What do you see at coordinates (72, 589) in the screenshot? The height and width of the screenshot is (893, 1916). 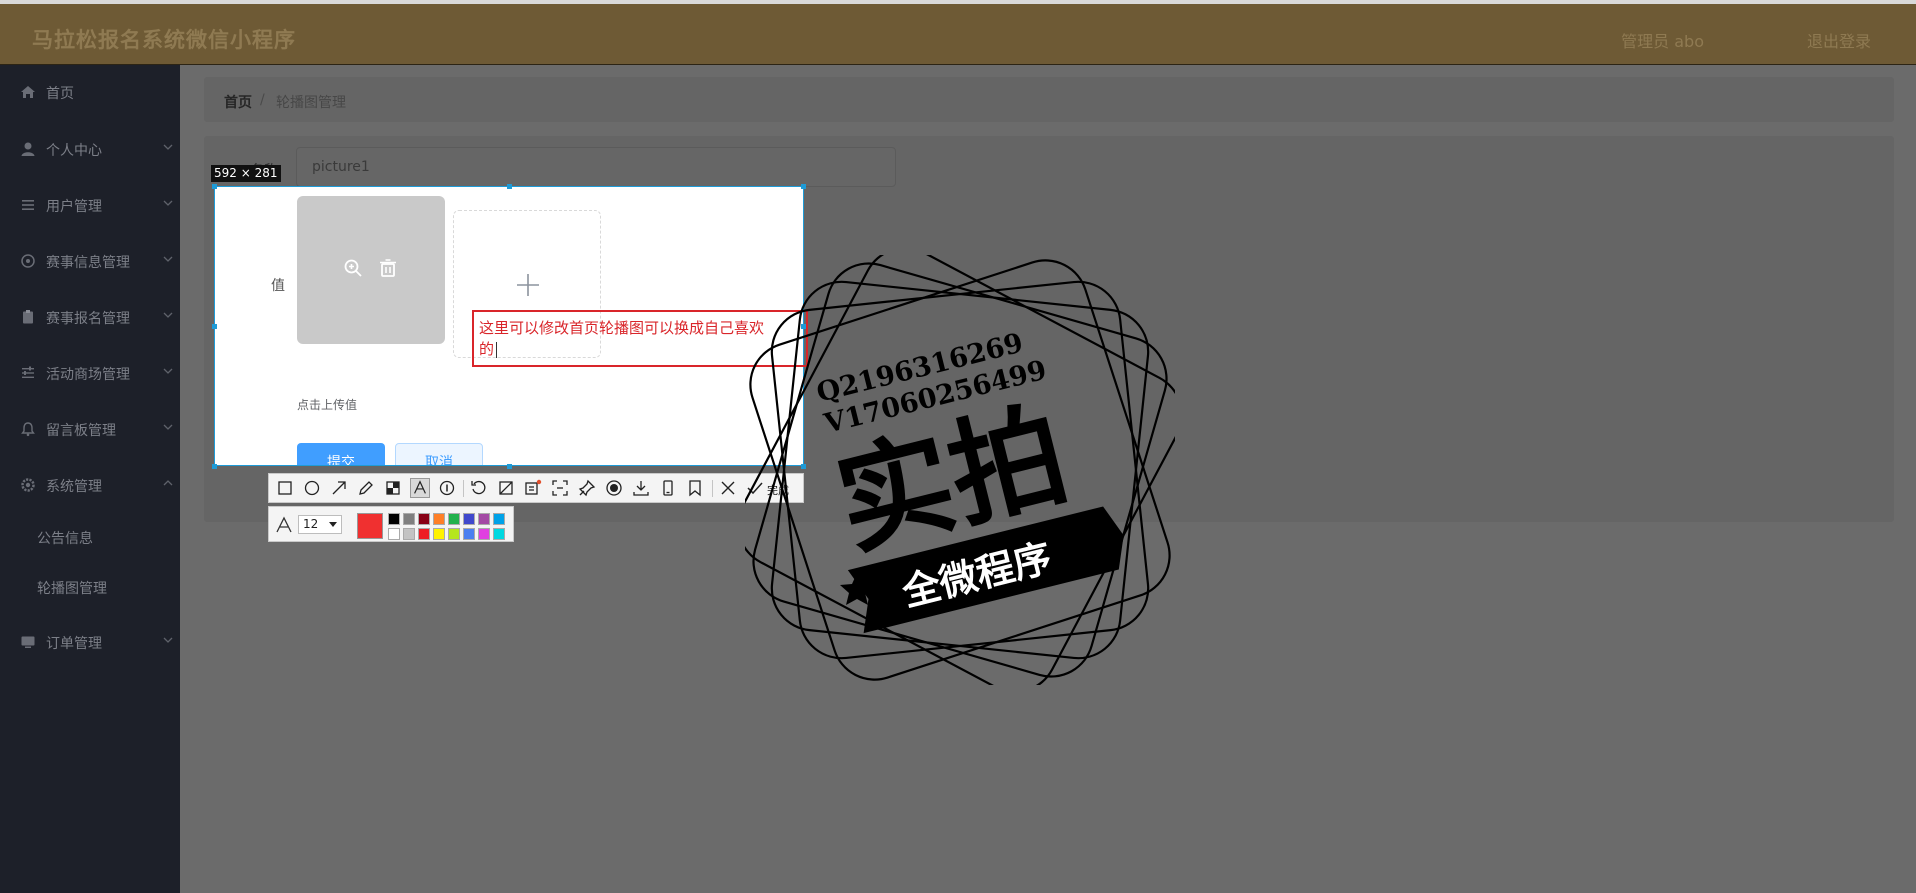 I see `sidebar-subitem-label: 轮播图管理` at bounding box center [72, 589].